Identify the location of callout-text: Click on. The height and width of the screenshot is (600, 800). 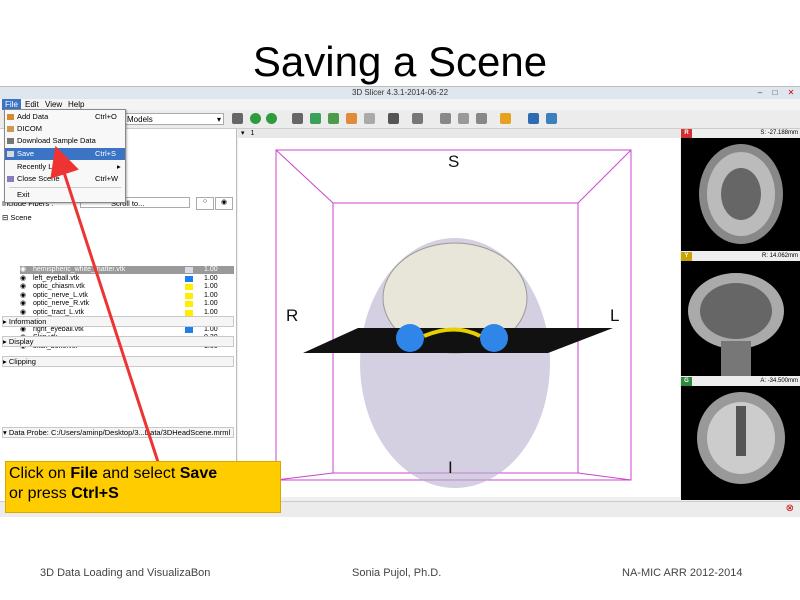
(40, 473).